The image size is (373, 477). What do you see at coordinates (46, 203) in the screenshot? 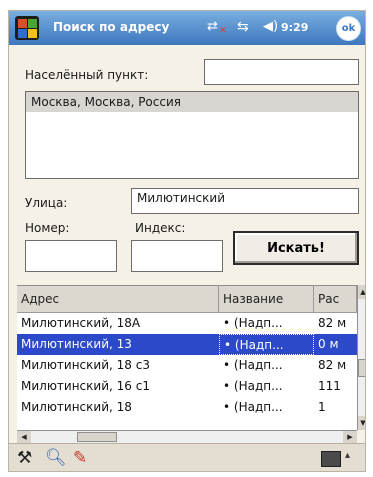
I see `street-label: Улица:` at bounding box center [46, 203].